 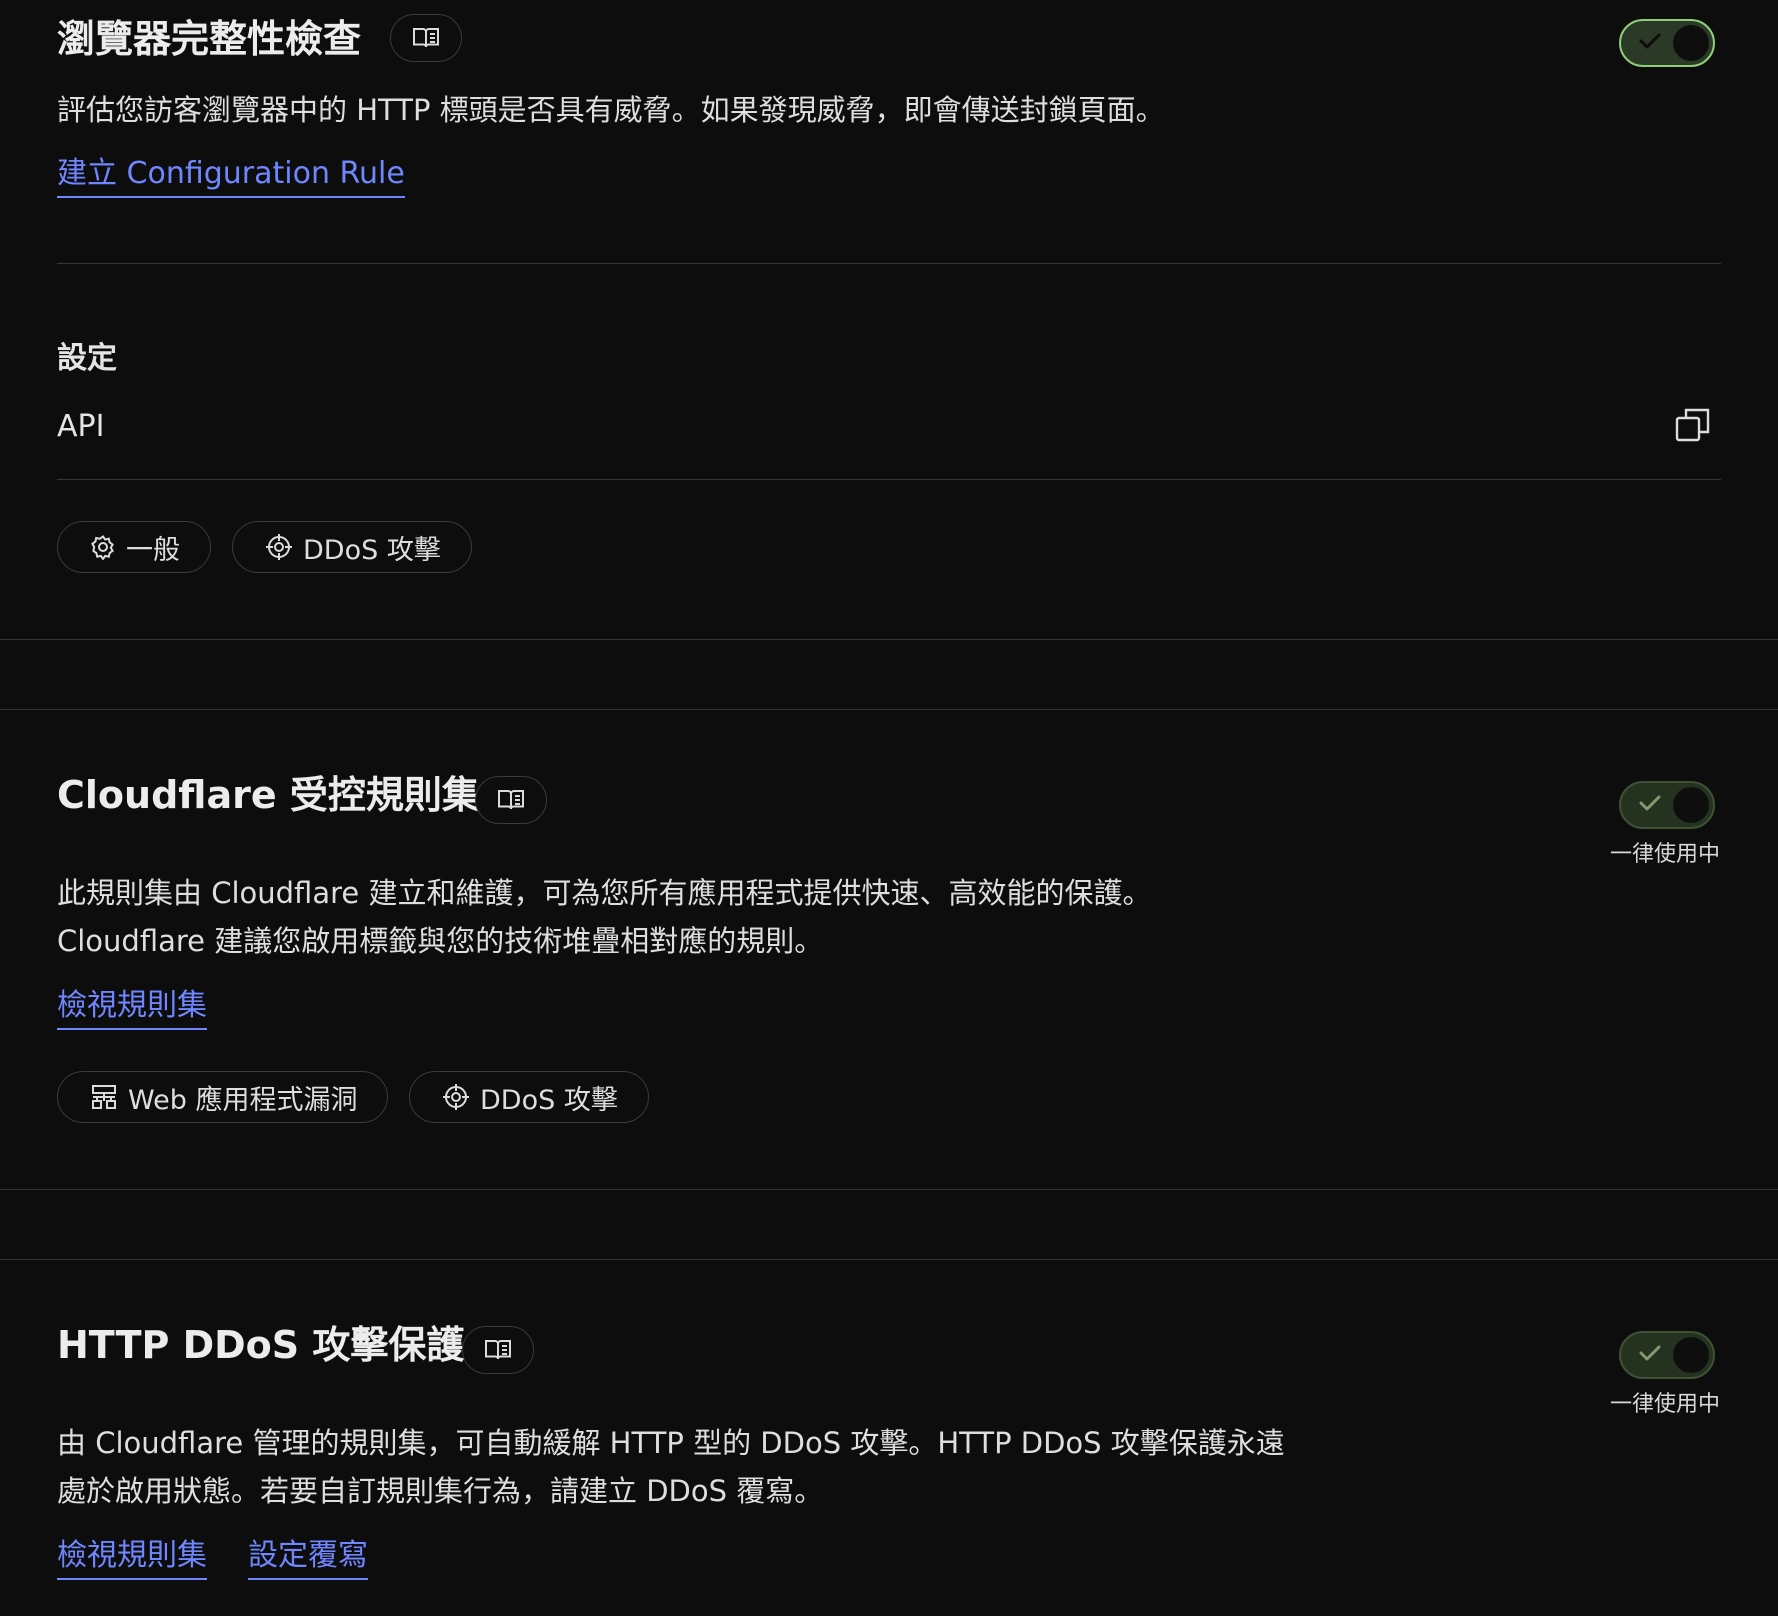 What do you see at coordinates (104, 1097) in the screenshot?
I see `network-icon` at bounding box center [104, 1097].